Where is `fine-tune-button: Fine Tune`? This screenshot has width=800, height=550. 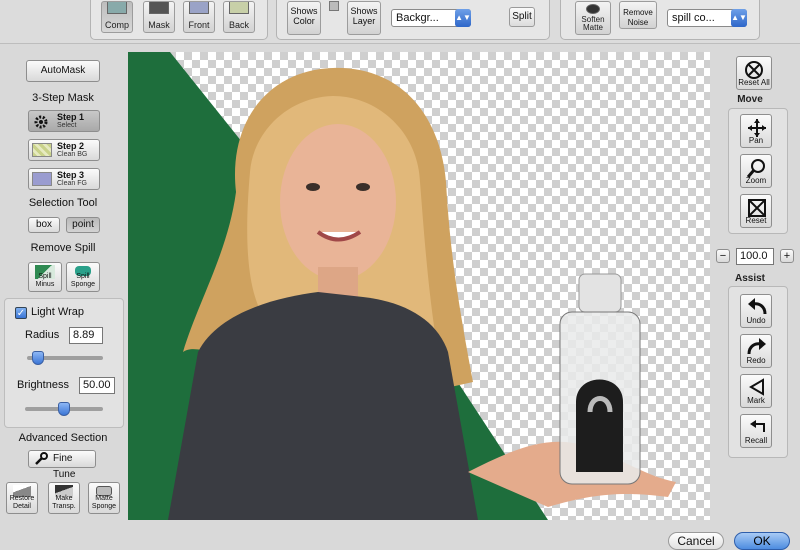
fine-tune-button: Fine Tune is located at coordinates (62, 465).